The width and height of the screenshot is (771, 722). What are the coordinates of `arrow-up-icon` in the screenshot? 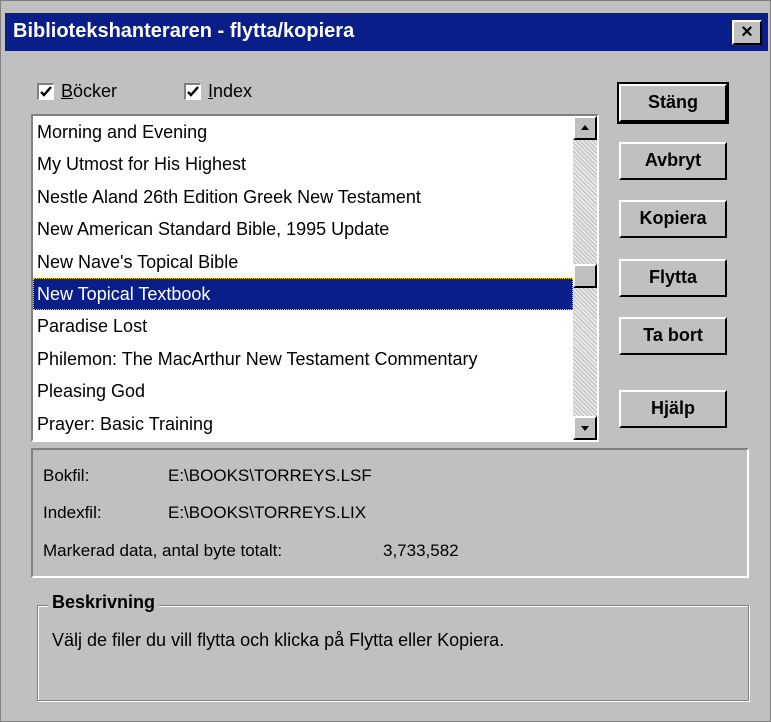 It's located at (585, 127).